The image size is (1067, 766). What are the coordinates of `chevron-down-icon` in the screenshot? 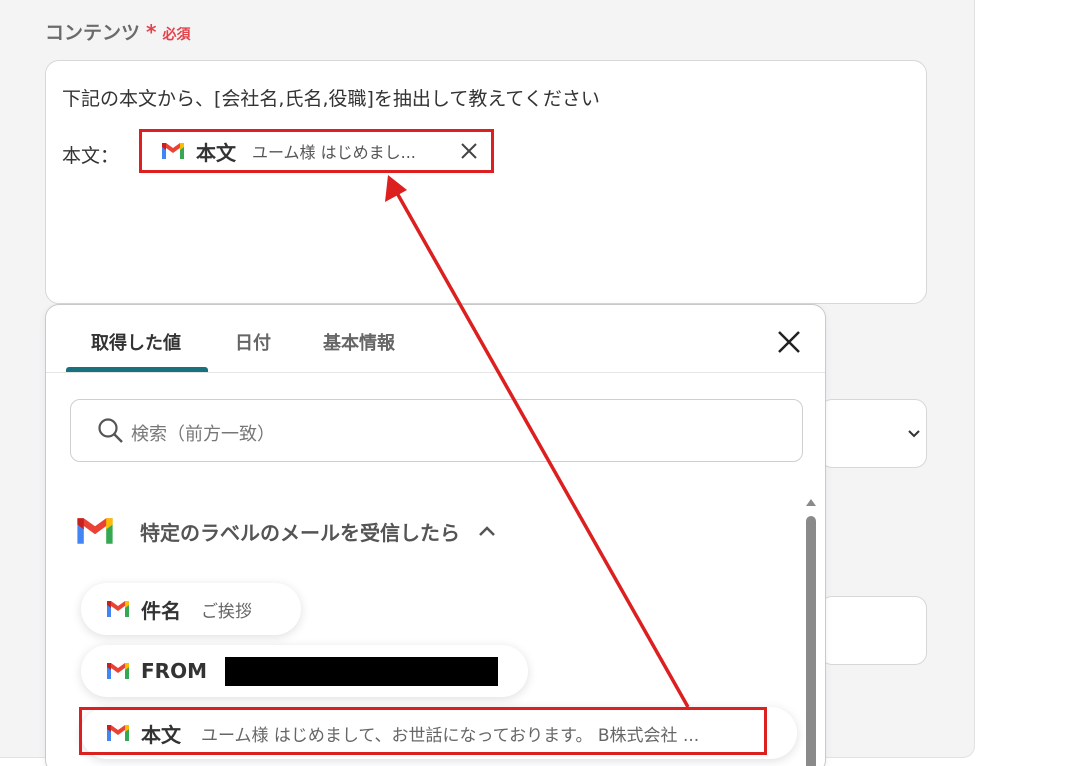 It's located at (914, 434).